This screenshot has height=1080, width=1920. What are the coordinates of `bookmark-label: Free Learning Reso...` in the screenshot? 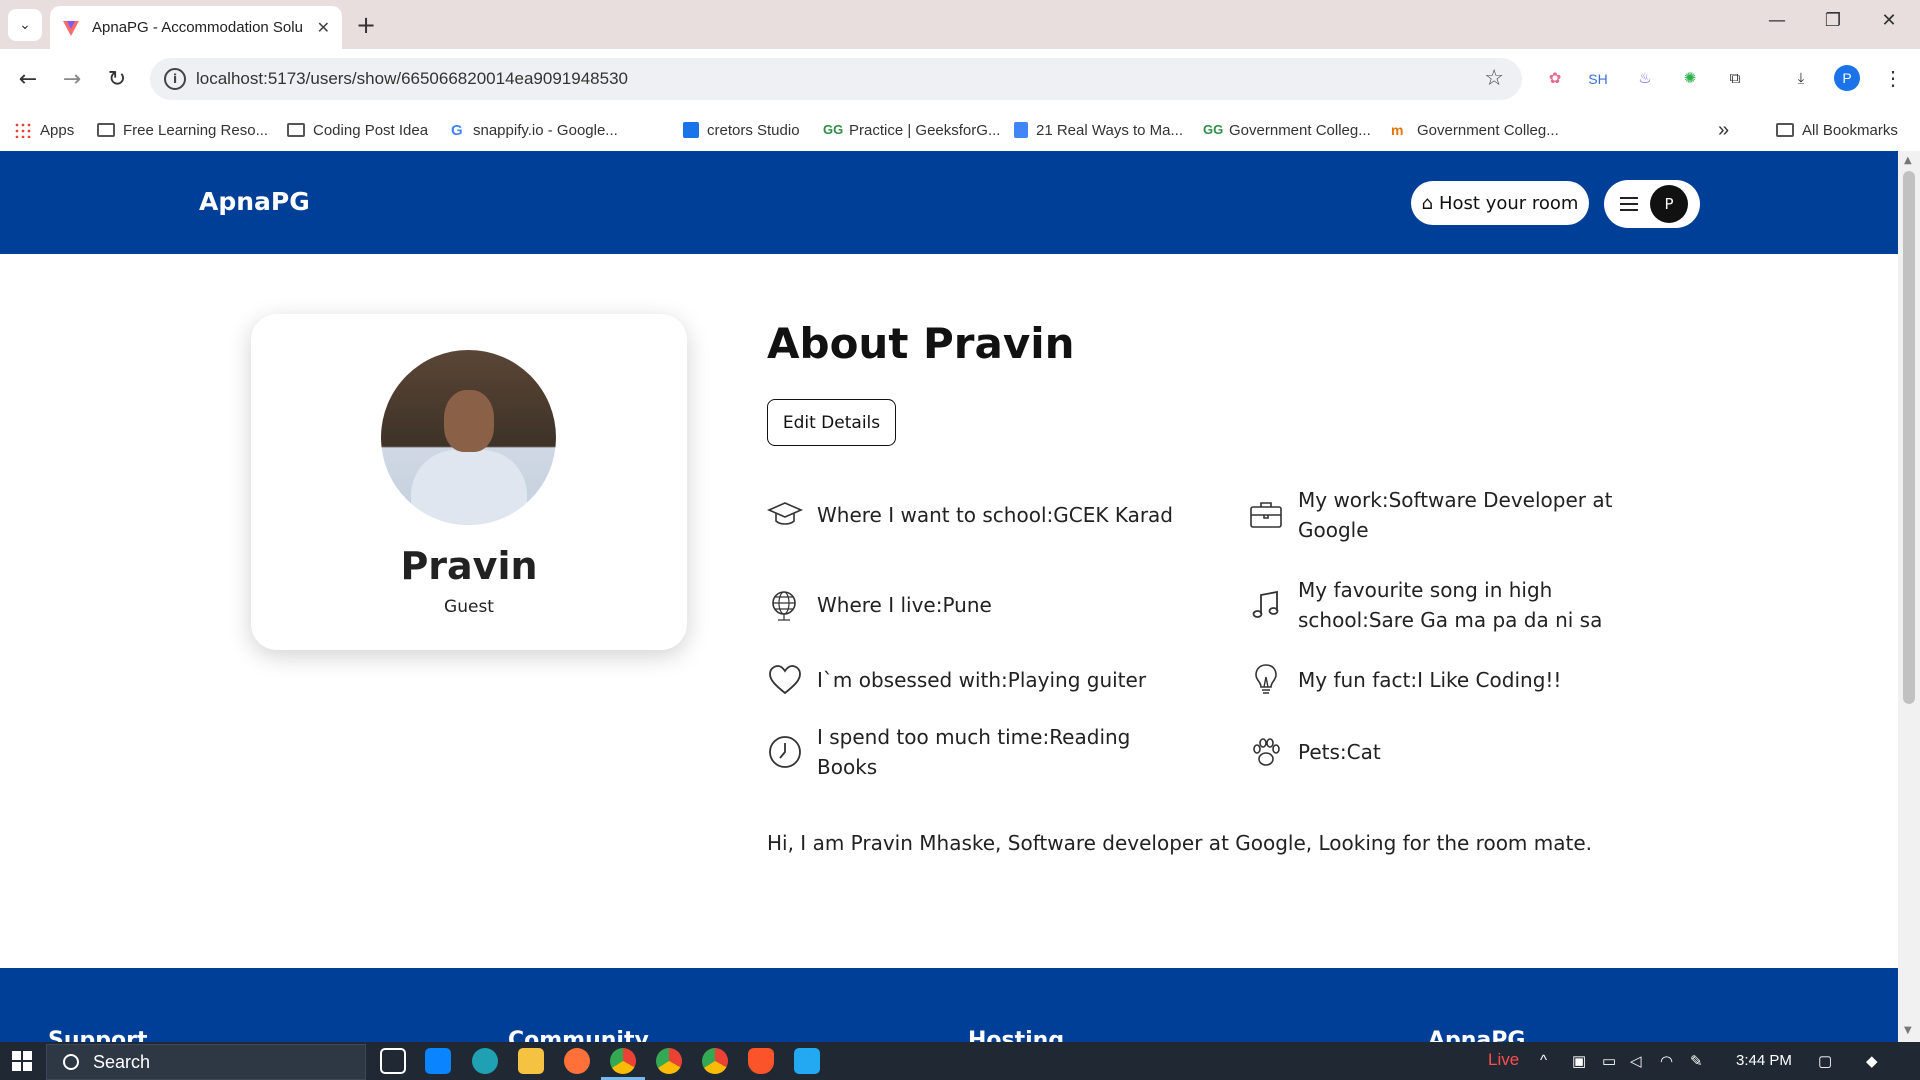 It's located at (196, 130).